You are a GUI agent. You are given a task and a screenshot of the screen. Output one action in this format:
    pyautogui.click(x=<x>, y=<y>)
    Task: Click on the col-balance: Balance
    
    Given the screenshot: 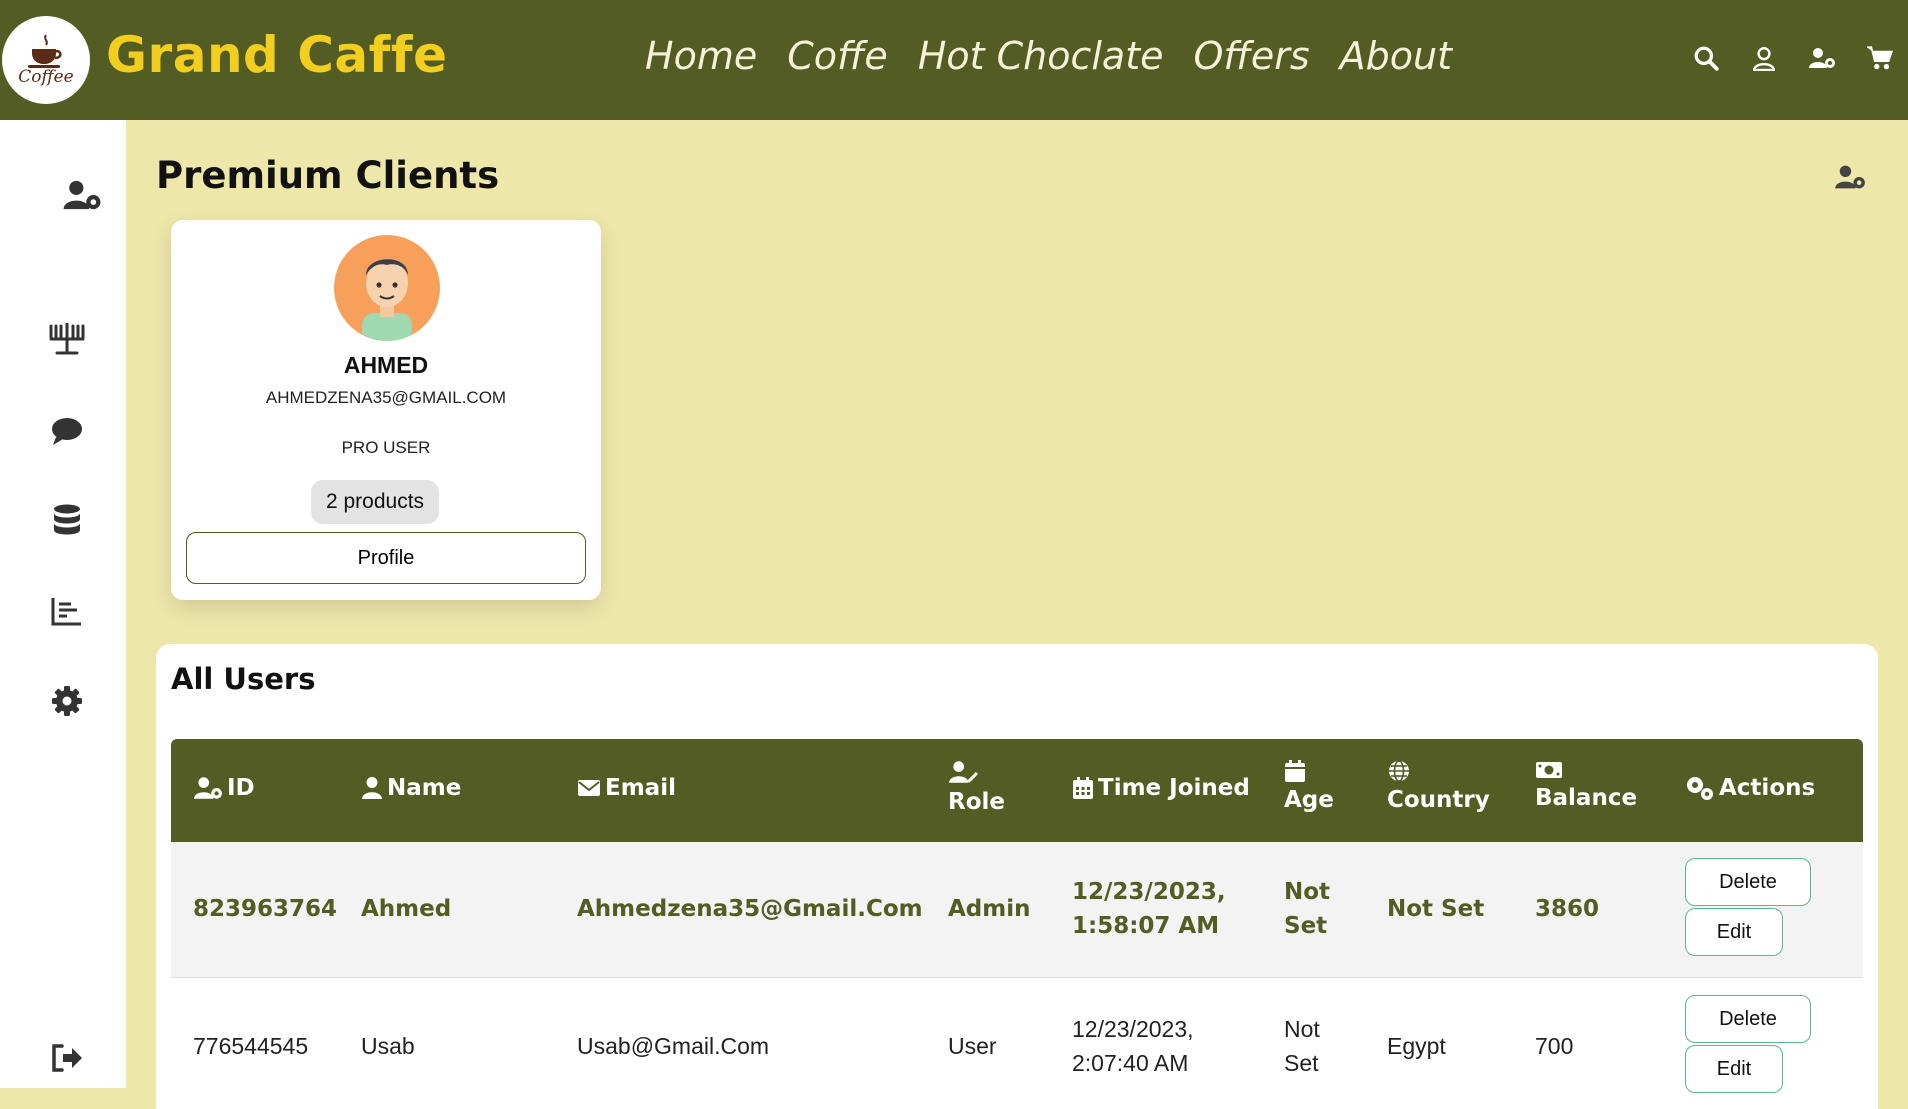 What is the action you would take?
    pyautogui.click(x=1586, y=785)
    